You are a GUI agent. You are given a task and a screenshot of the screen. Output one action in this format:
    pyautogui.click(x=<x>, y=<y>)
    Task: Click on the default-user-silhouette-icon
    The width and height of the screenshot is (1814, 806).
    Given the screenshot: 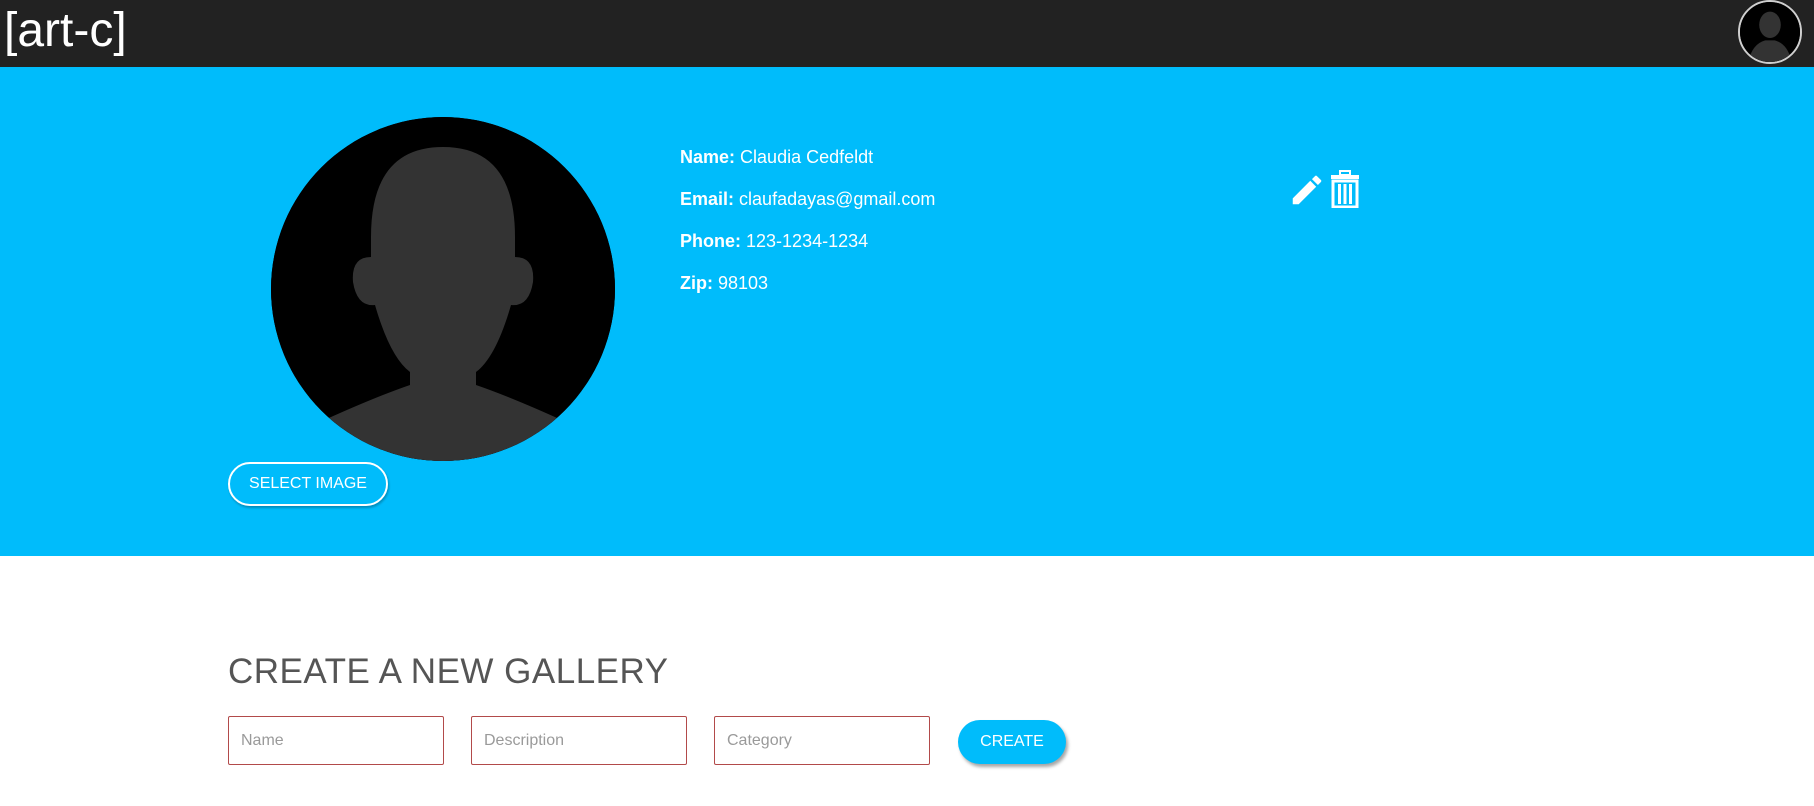 What is the action you would take?
    pyautogui.click(x=443, y=289)
    